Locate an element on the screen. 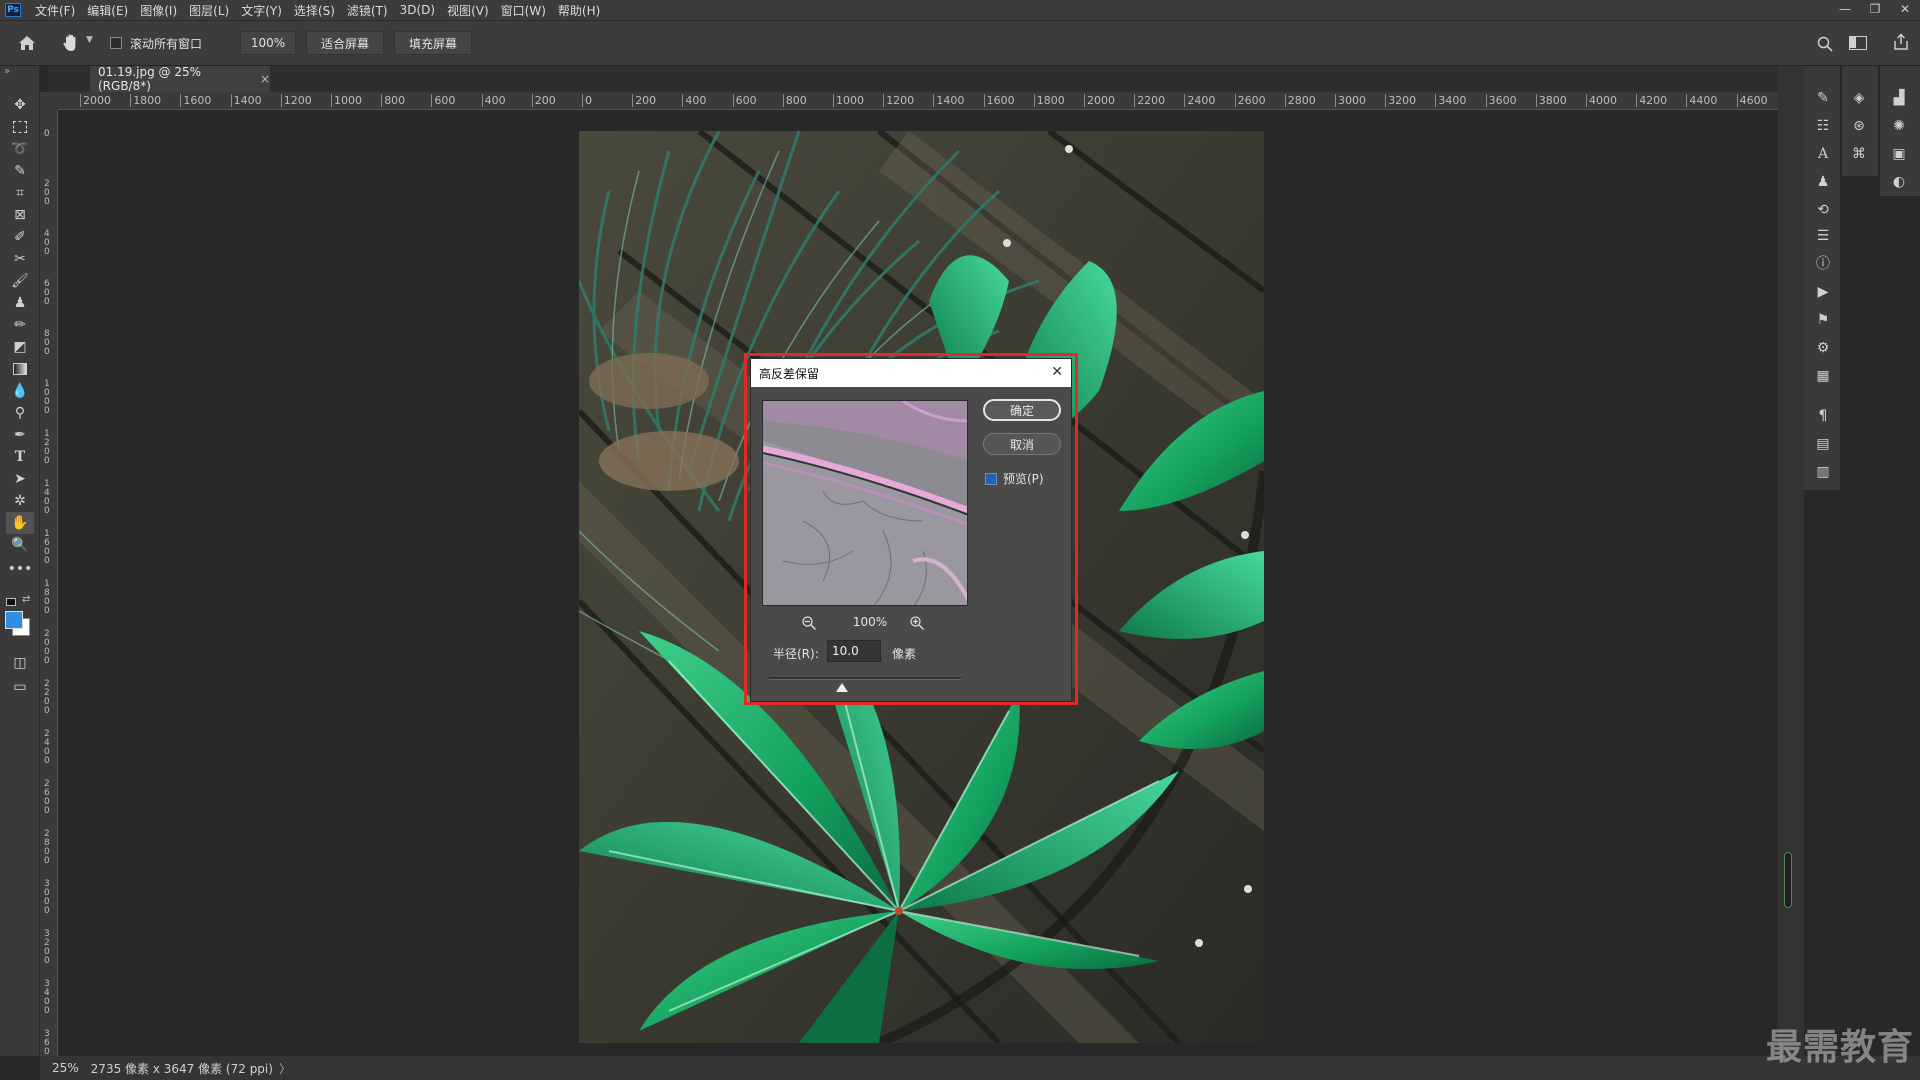 This screenshot has height=1080, width=1920. color-icon: ◐ is located at coordinates (1899, 182).